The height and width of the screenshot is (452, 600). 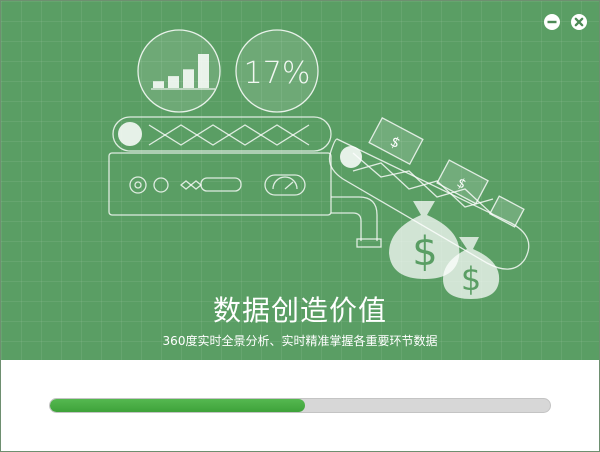 I want to click on machine-box, so click(x=220, y=184).